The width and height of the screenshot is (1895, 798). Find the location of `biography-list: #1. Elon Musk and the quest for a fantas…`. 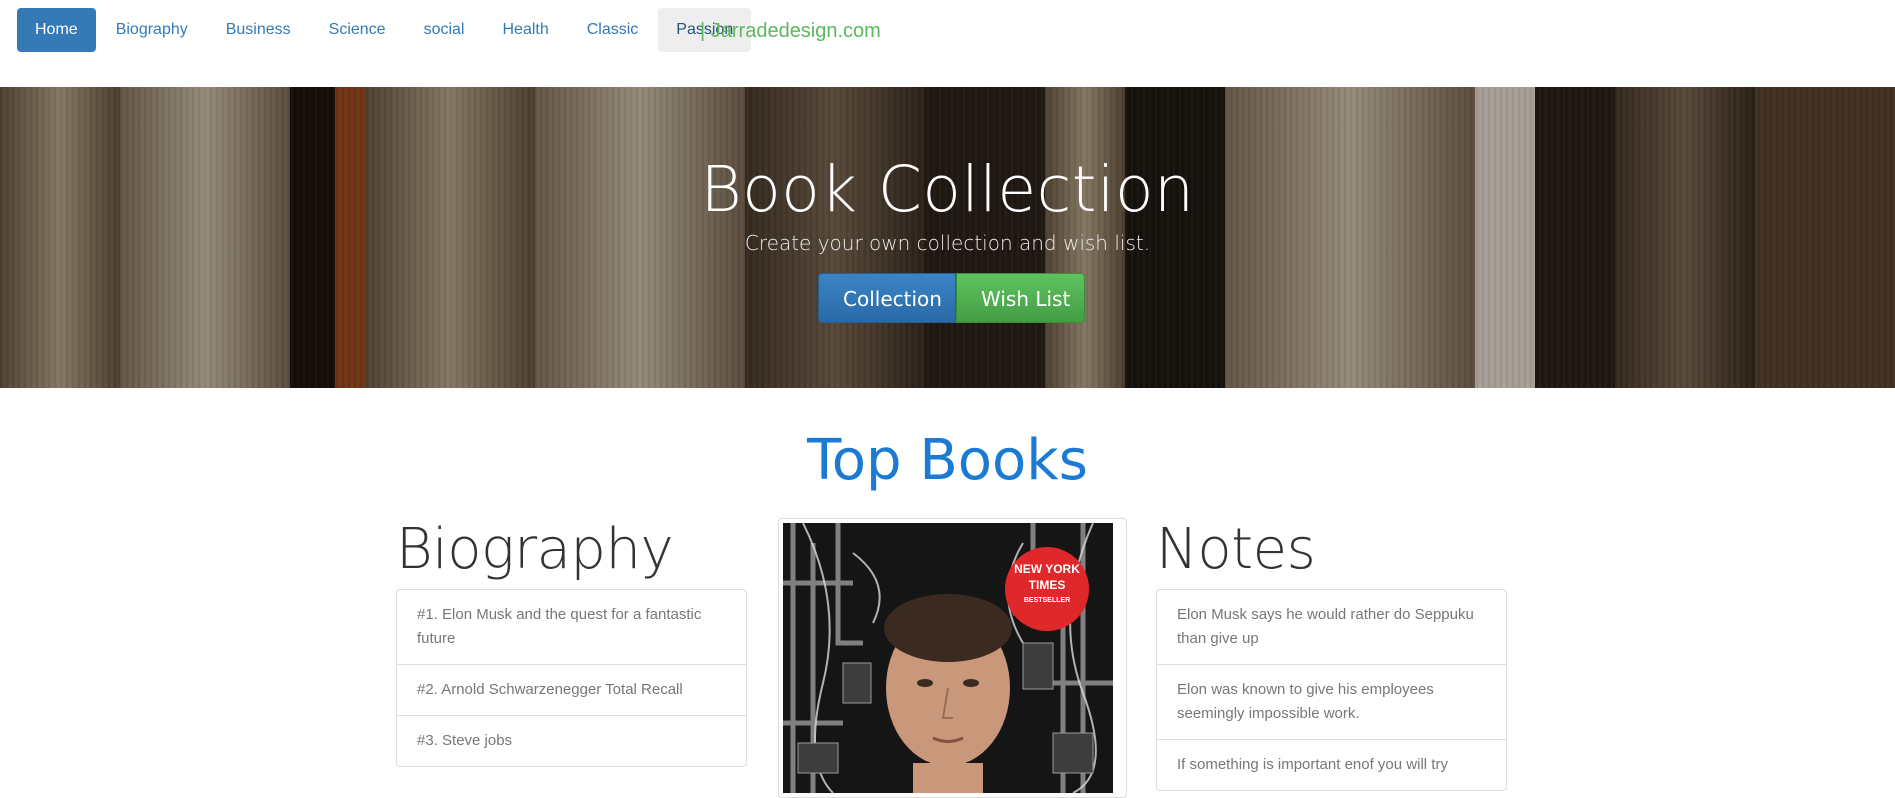

biography-list: #1. Elon Musk and the quest for a fantas… is located at coordinates (571, 678).